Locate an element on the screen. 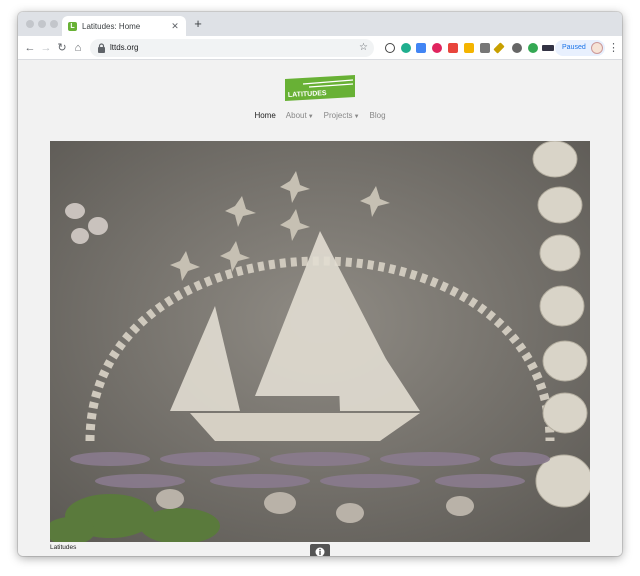  photo-caption: Latitudes is located at coordinates (63, 547).